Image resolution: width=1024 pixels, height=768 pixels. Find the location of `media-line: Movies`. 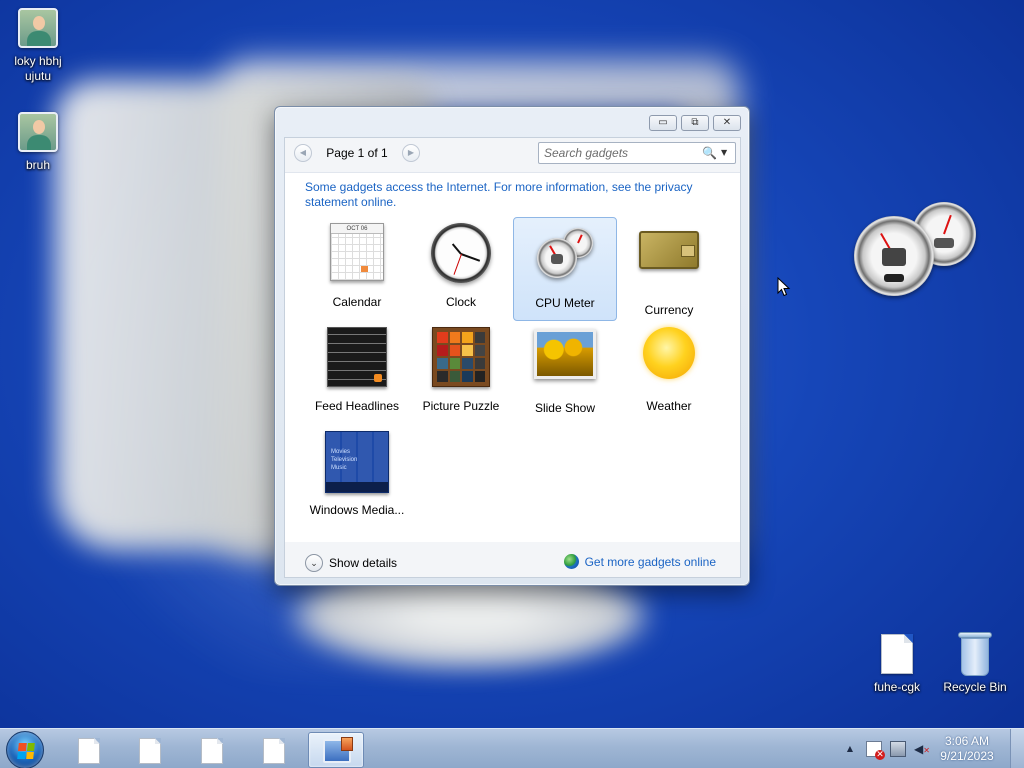

media-line: Movies is located at coordinates (341, 452).